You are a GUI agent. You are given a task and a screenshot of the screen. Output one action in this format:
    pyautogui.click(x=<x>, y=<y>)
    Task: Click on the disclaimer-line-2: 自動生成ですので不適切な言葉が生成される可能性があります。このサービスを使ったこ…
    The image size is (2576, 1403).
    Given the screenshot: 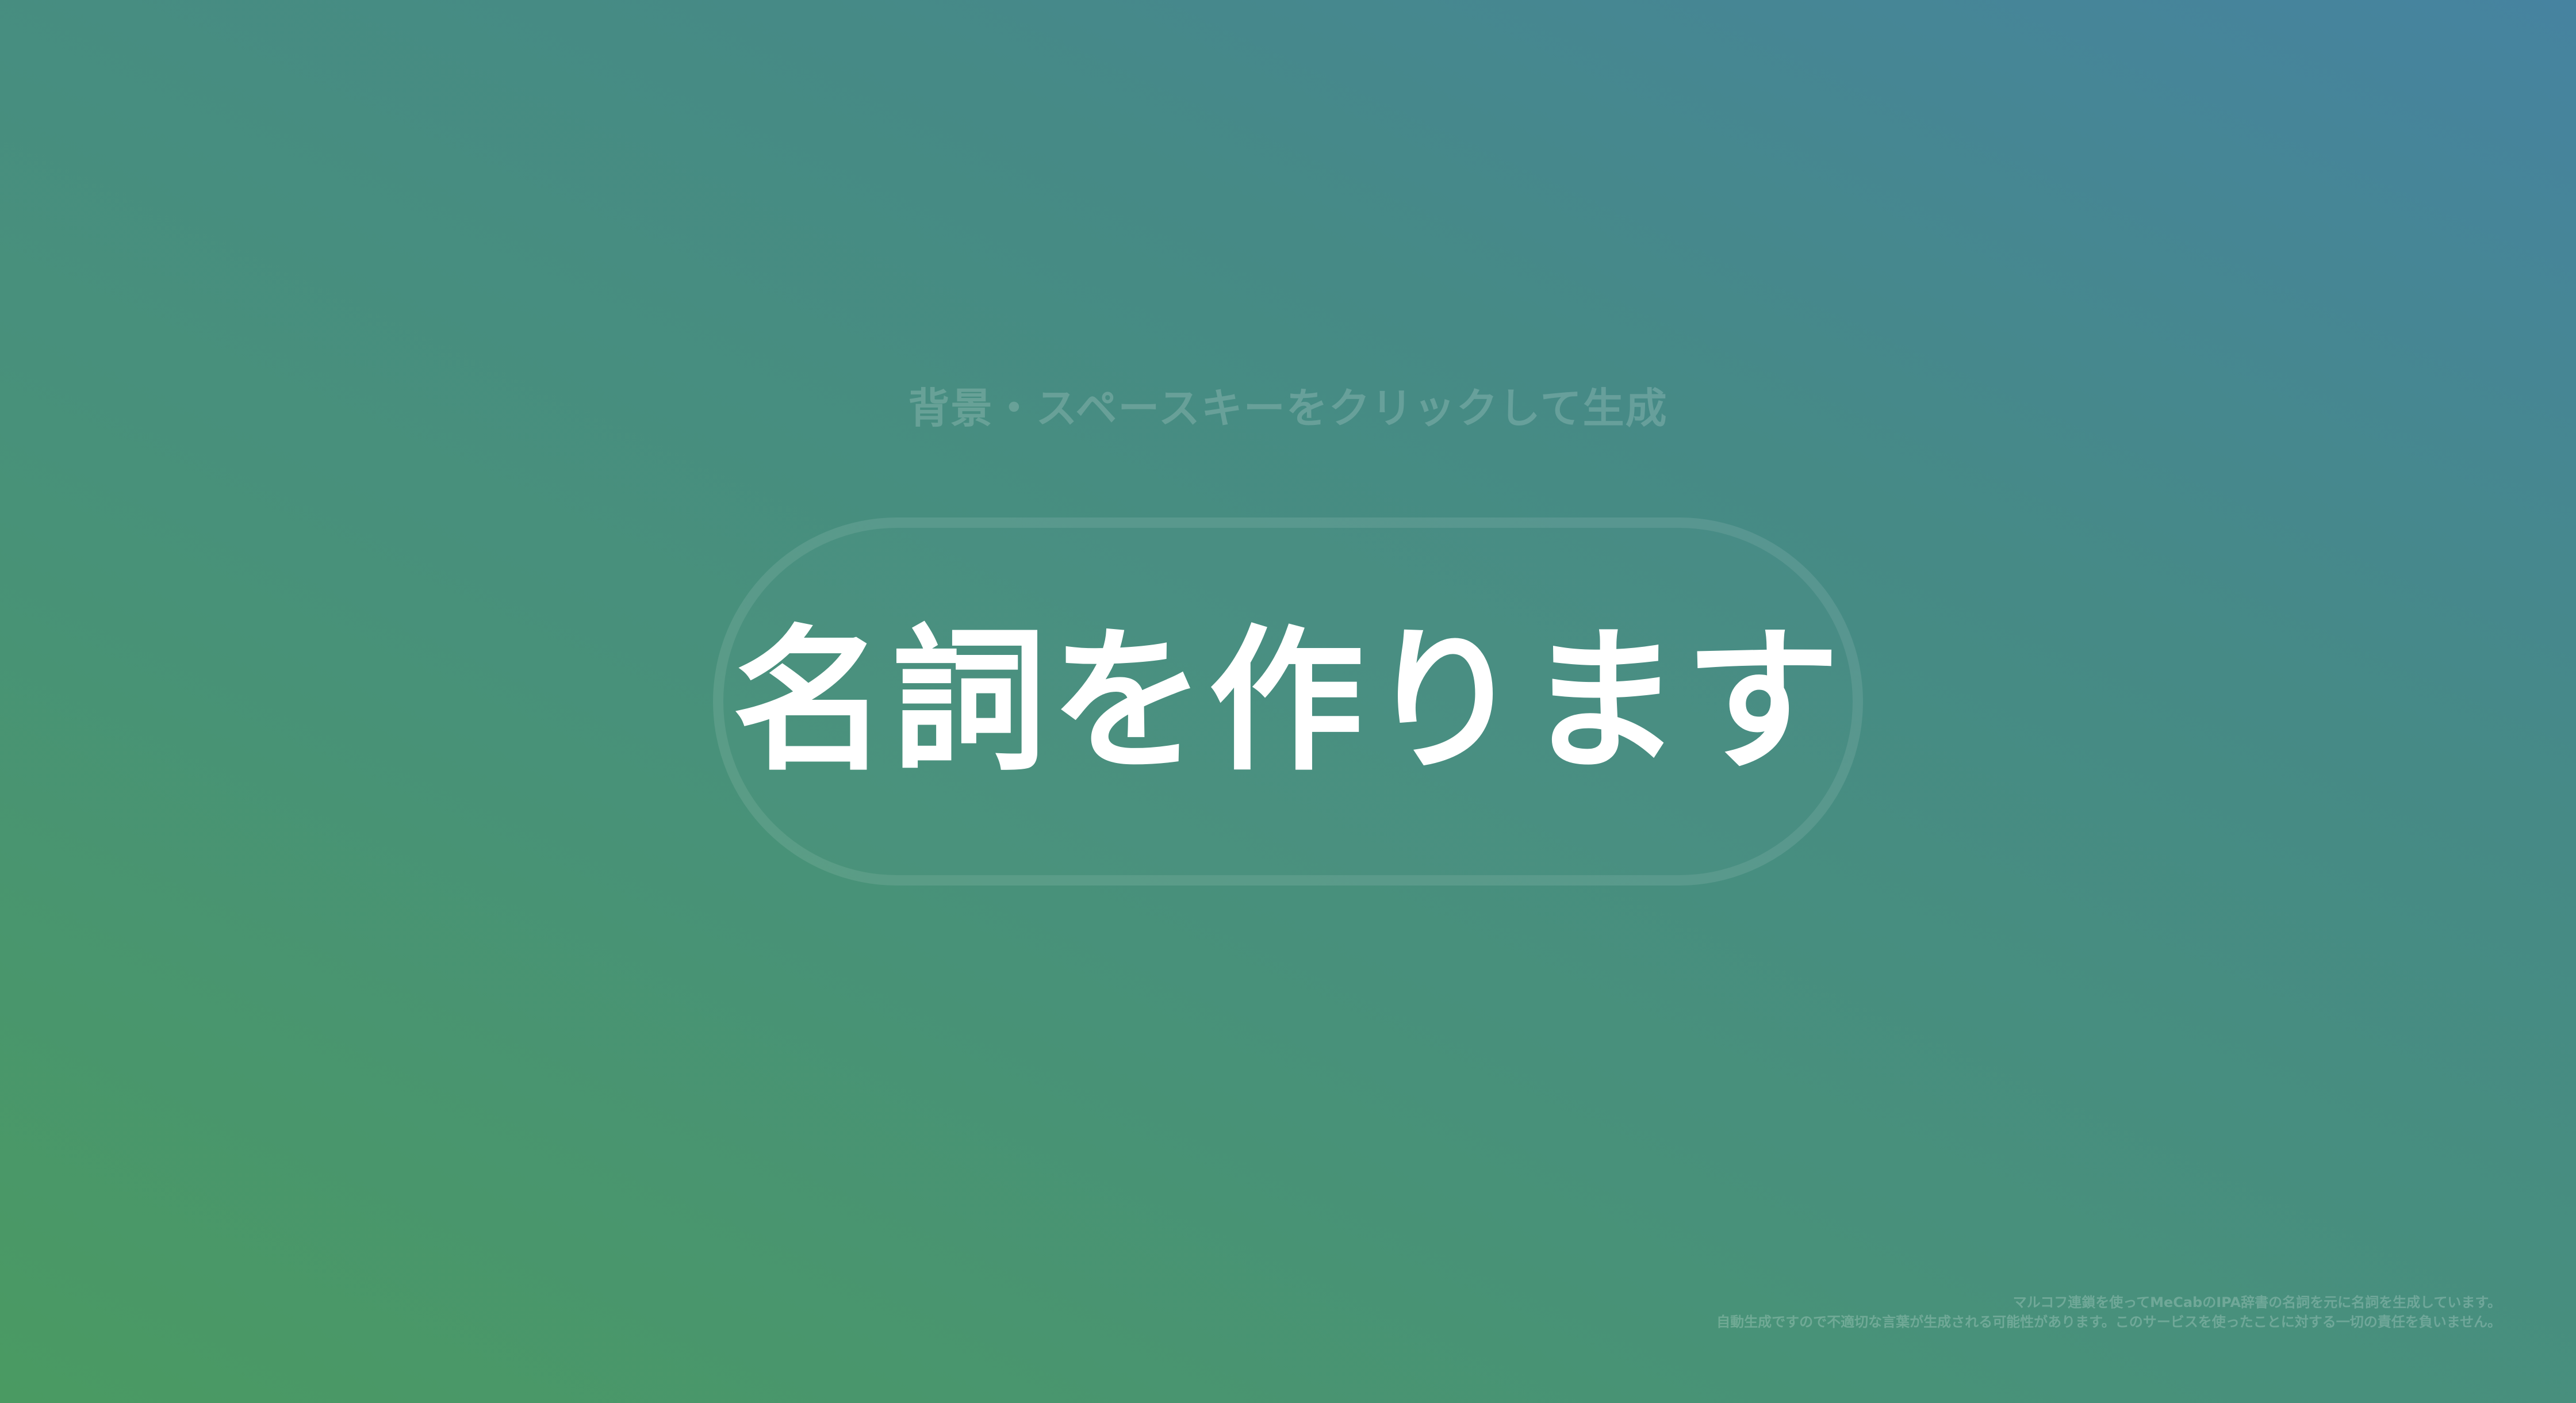 What is the action you would take?
    pyautogui.click(x=2108, y=1322)
    